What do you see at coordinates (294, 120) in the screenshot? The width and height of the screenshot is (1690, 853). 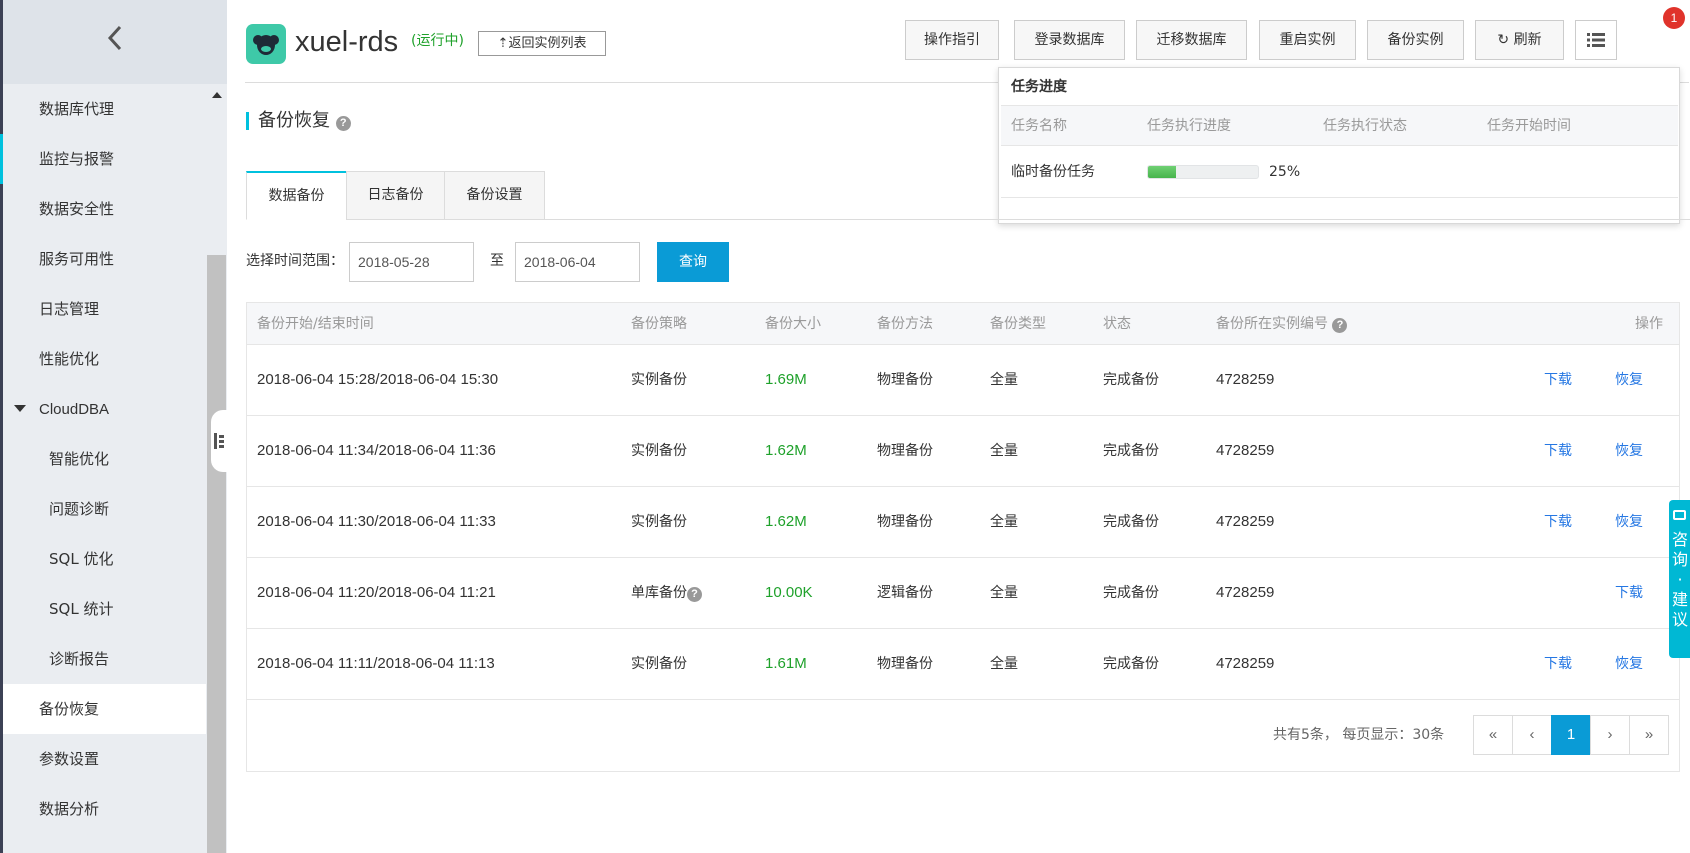 I see `page-title-text: 备份恢复` at bounding box center [294, 120].